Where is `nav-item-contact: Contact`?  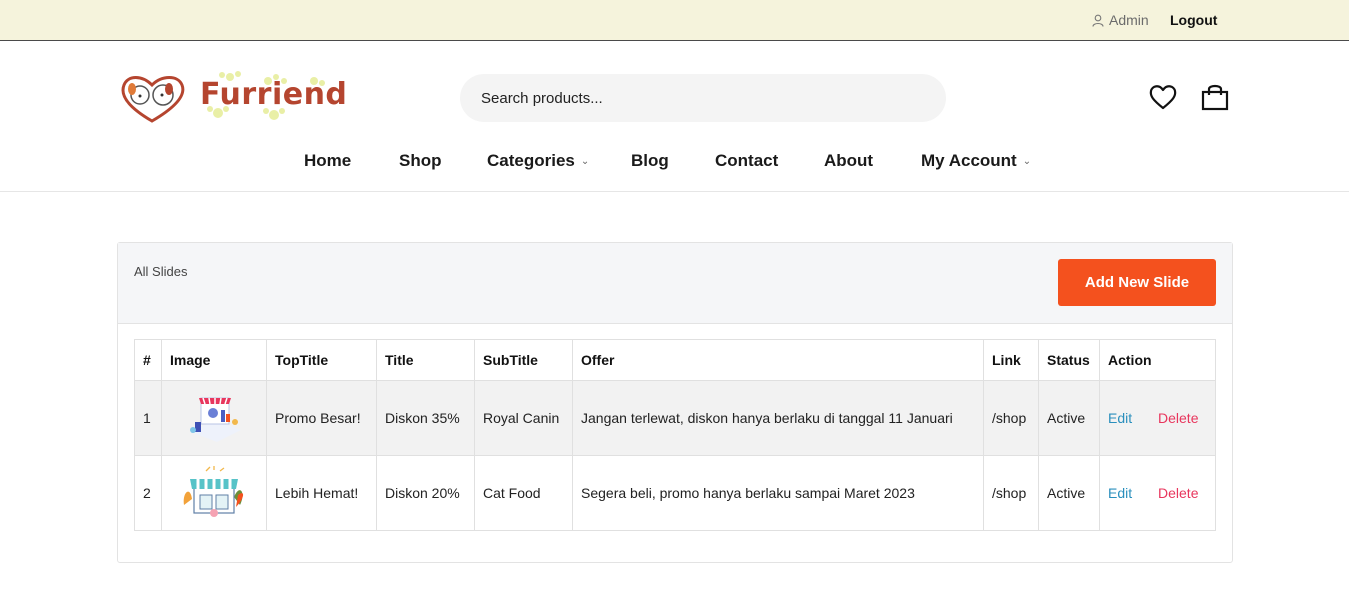 nav-item-contact: Contact is located at coordinates (746, 161).